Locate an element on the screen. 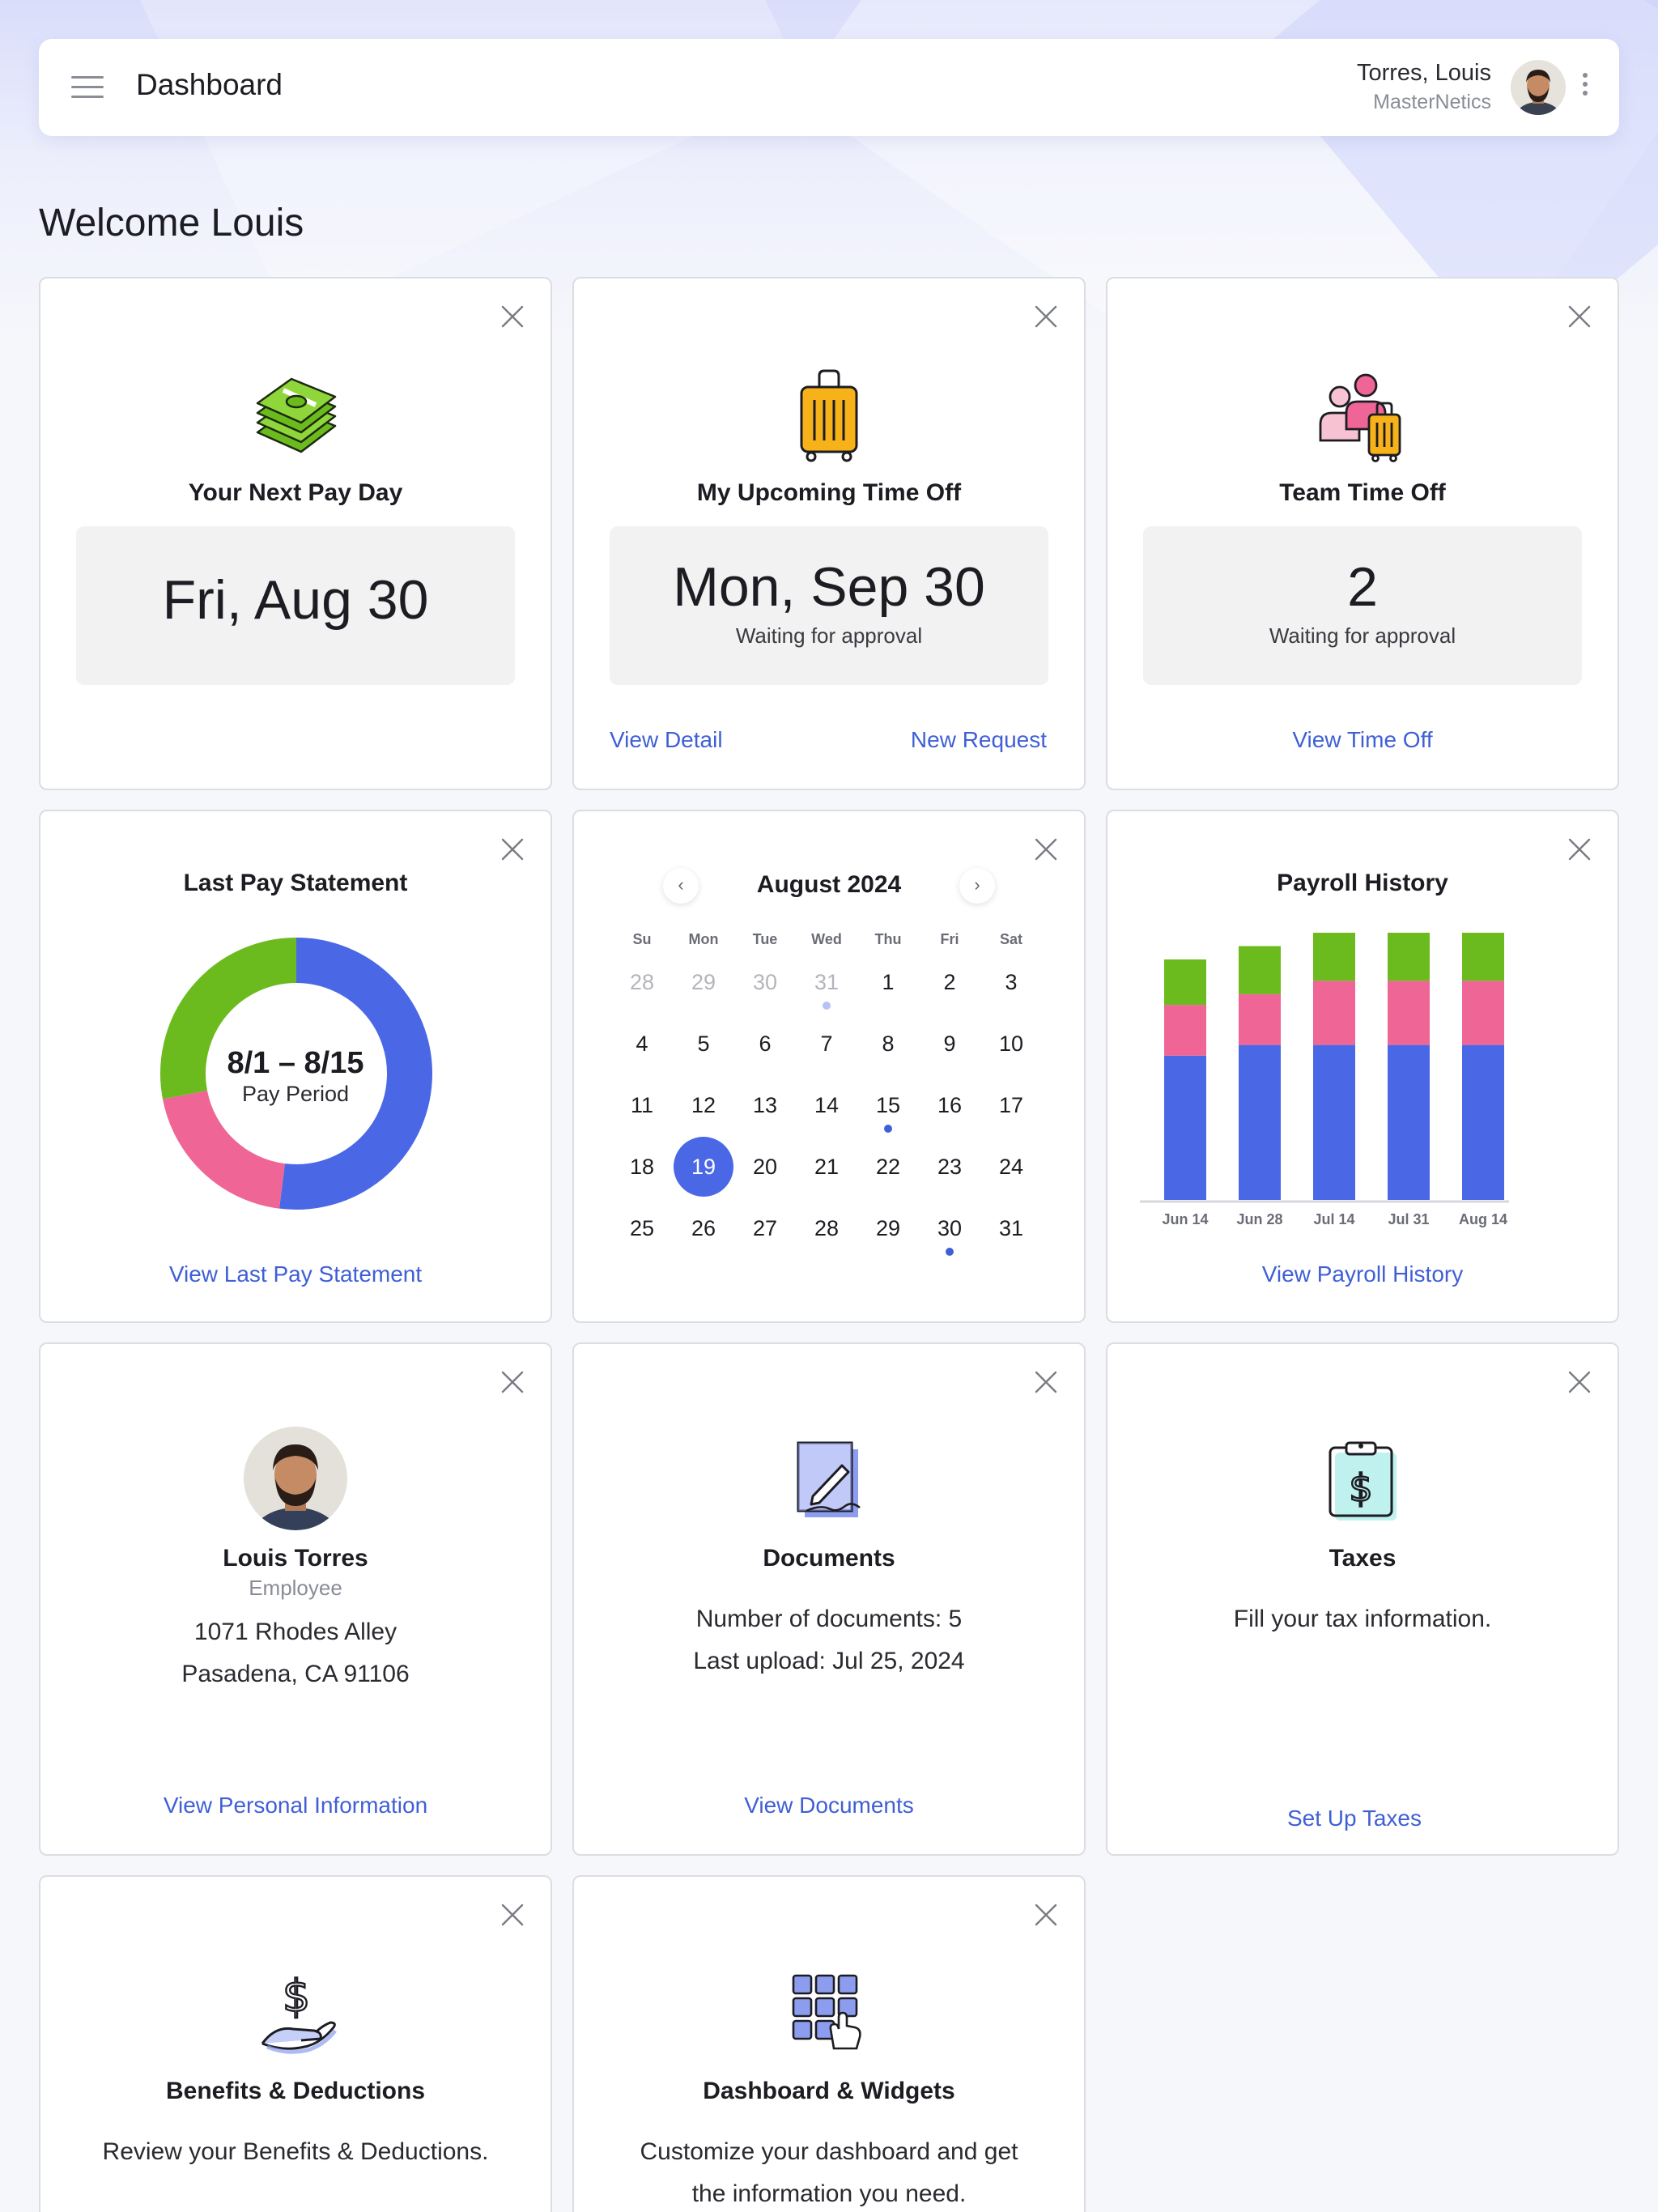 This screenshot has width=1658, height=2212. calendar-day: 25 is located at coordinates (642, 1228).